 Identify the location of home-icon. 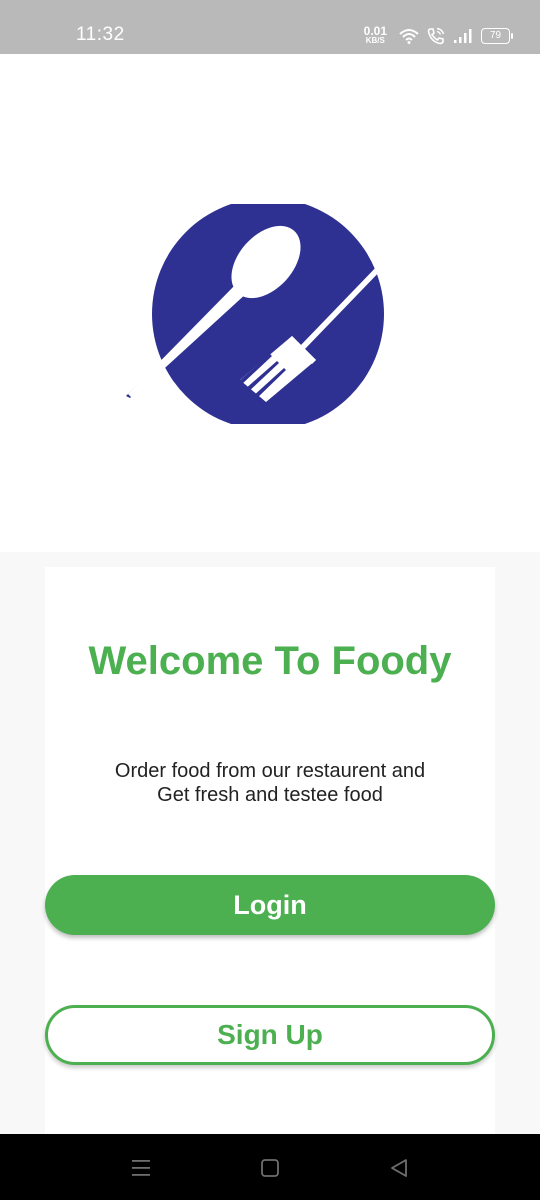
(270, 1168).